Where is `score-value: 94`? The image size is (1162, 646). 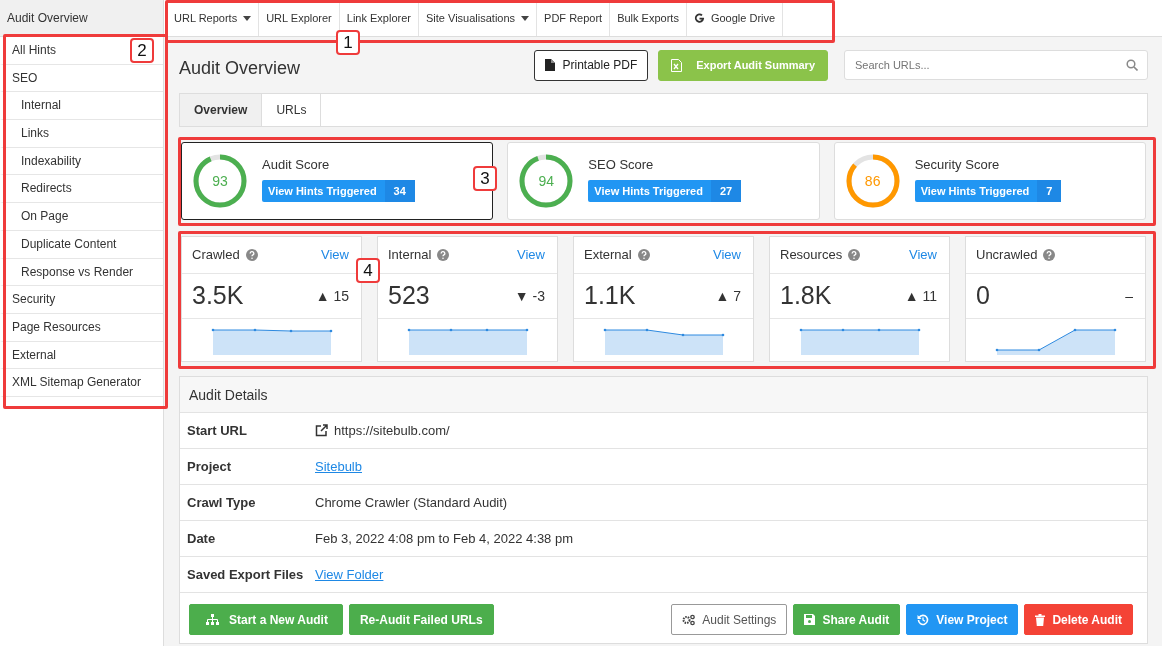 score-value: 94 is located at coordinates (546, 181).